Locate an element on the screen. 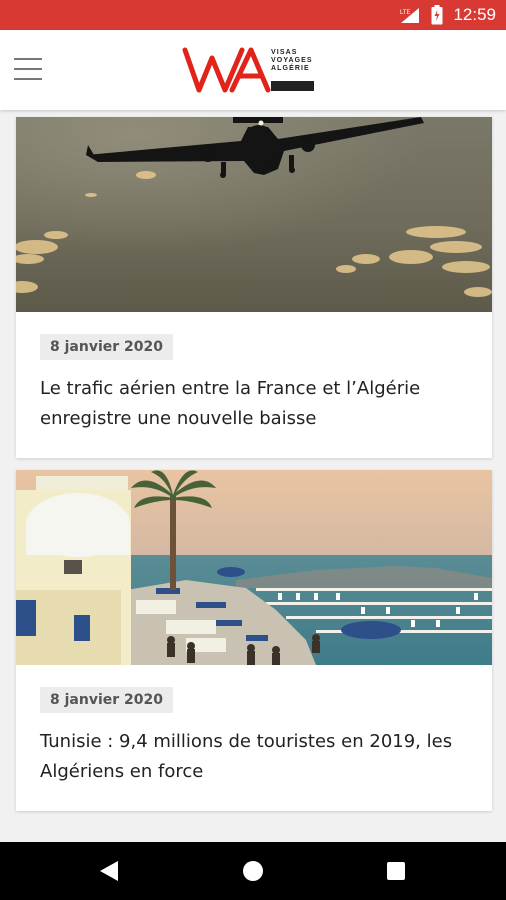 Image resolution: width=506 pixels, height=900 pixels. site-logo: VISAS VOYAGES ALGÉRIE is located at coordinates (252, 71).